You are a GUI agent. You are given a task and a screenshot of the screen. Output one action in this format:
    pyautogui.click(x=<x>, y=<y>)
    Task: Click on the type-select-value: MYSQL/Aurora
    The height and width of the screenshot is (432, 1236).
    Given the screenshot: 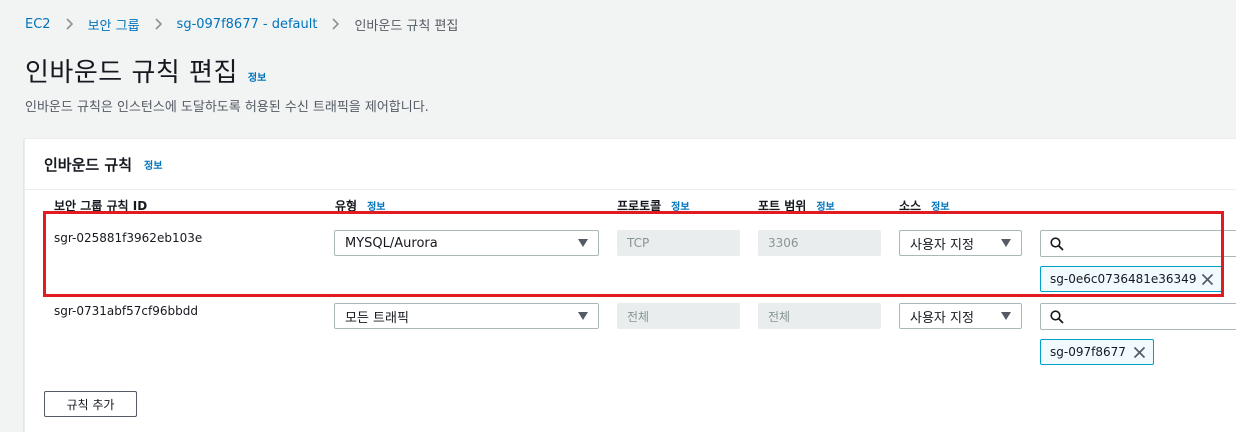 What is the action you would take?
    pyautogui.click(x=391, y=243)
    